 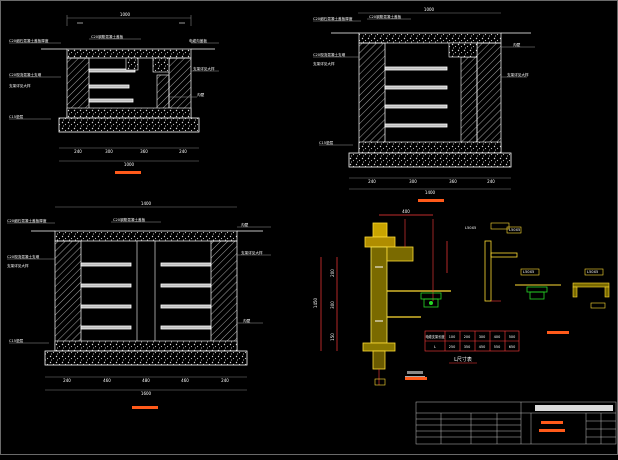 What do you see at coordinates (326, 142) in the screenshot?
I see `label-b5: C15垫层` at bounding box center [326, 142].